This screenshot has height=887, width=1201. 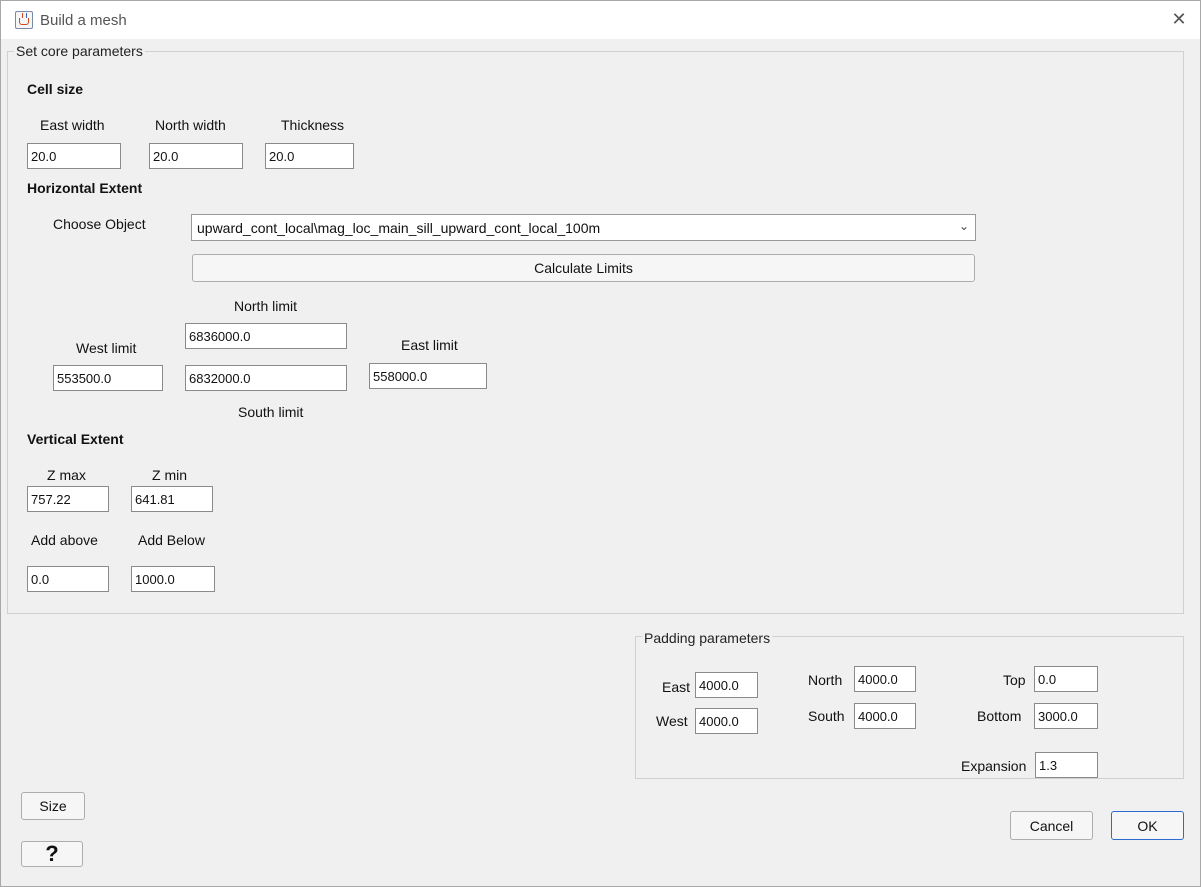 I want to click on padding-east-field, so click(x=726, y=685).